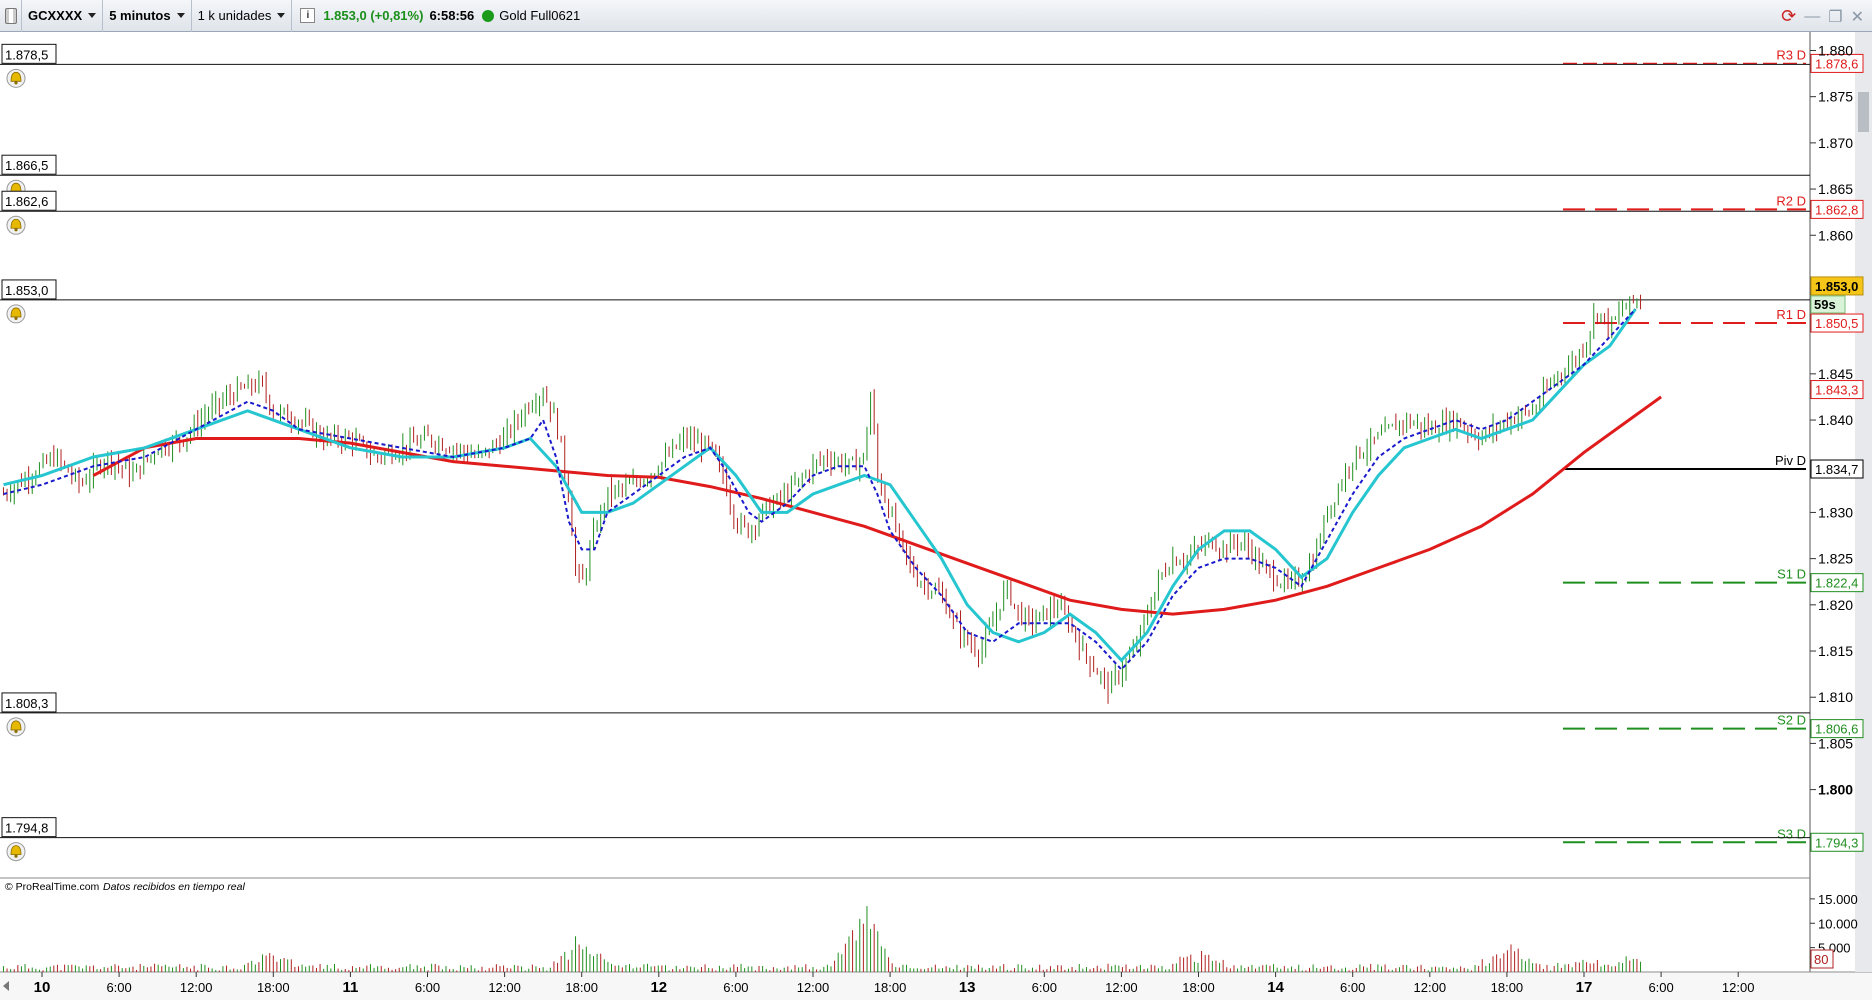  What do you see at coordinates (1791, 314) in the screenshot?
I see `pivot-name: R1 D` at bounding box center [1791, 314].